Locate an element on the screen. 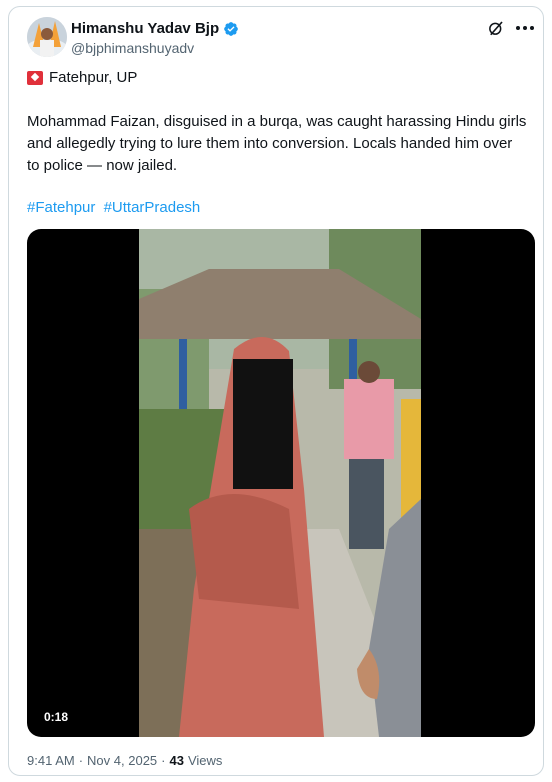  avatar is located at coordinates (47, 37).